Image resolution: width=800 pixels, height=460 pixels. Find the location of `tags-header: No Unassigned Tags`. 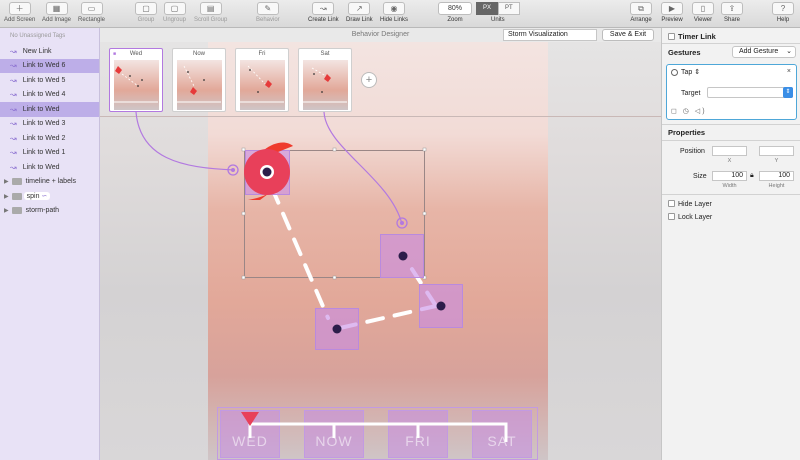

tags-header: No Unassigned Tags is located at coordinates (38, 36).